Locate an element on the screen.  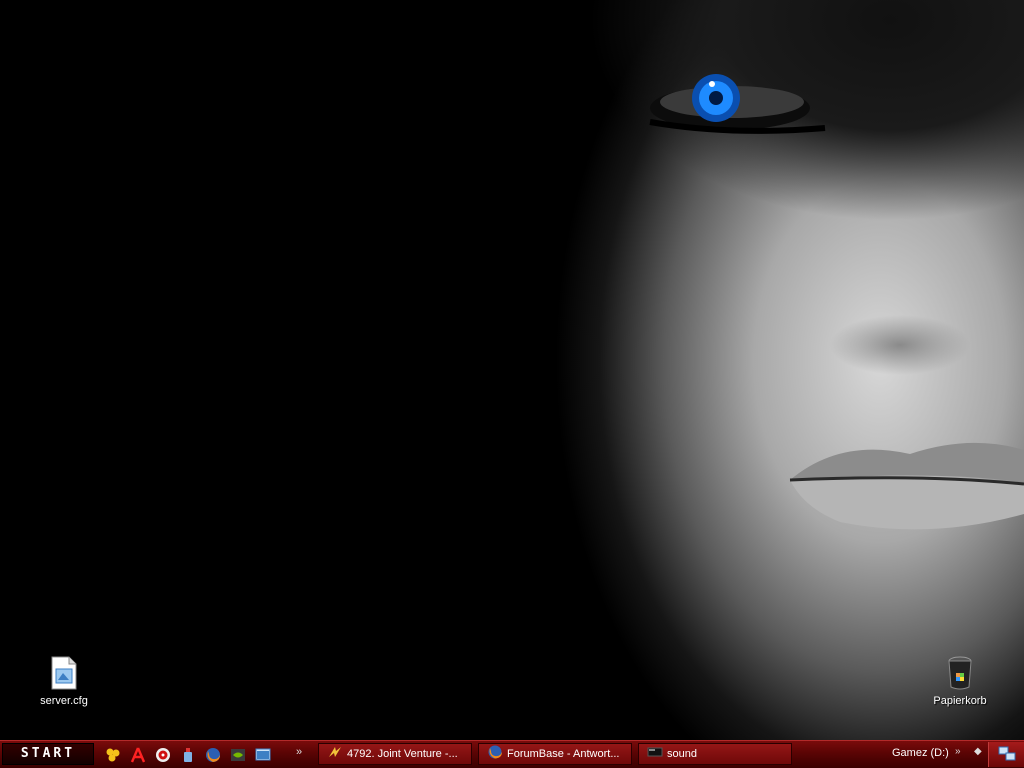
start-button: START is located at coordinates (48, 754).